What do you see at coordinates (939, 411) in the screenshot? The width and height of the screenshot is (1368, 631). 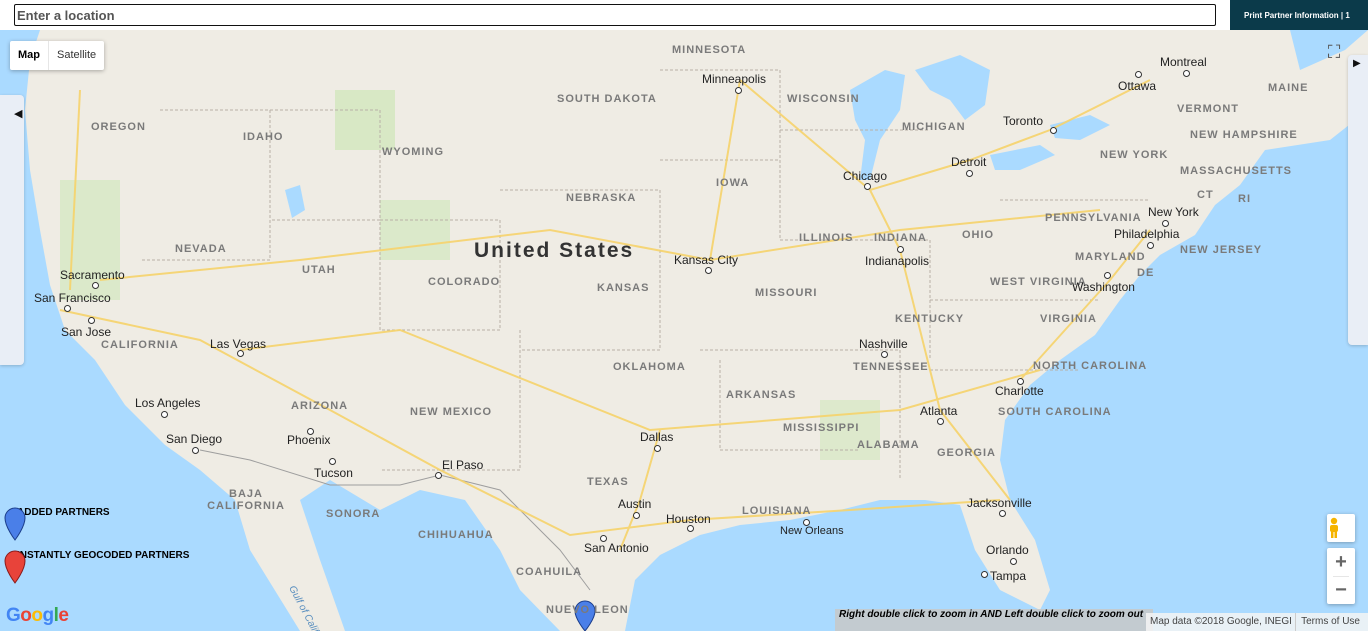 I see `city-label: Atlanta` at bounding box center [939, 411].